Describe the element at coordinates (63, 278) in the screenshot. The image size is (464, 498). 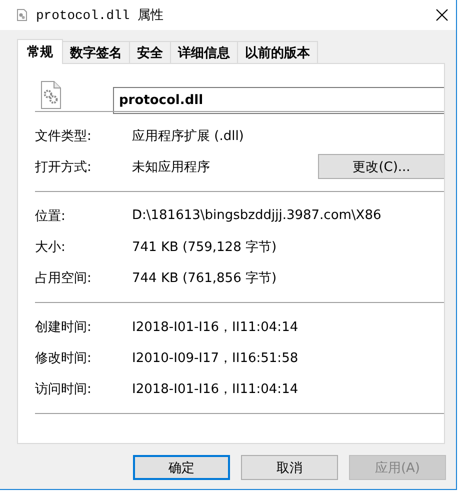
I see `property-label: 占用空间:` at that location.